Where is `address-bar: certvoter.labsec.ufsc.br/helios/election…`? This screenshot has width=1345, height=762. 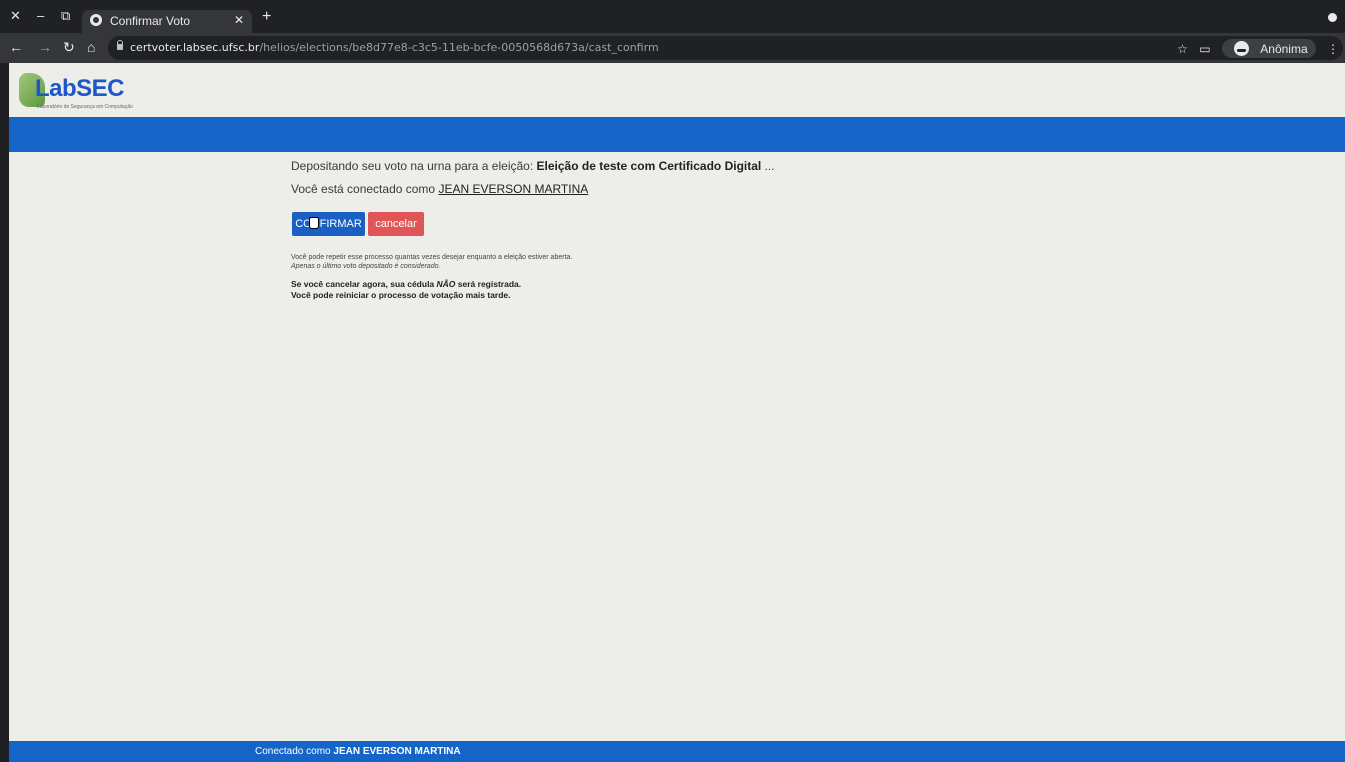
address-bar: certvoter.labsec.ufsc.br/helios/election… is located at coordinates (725, 48).